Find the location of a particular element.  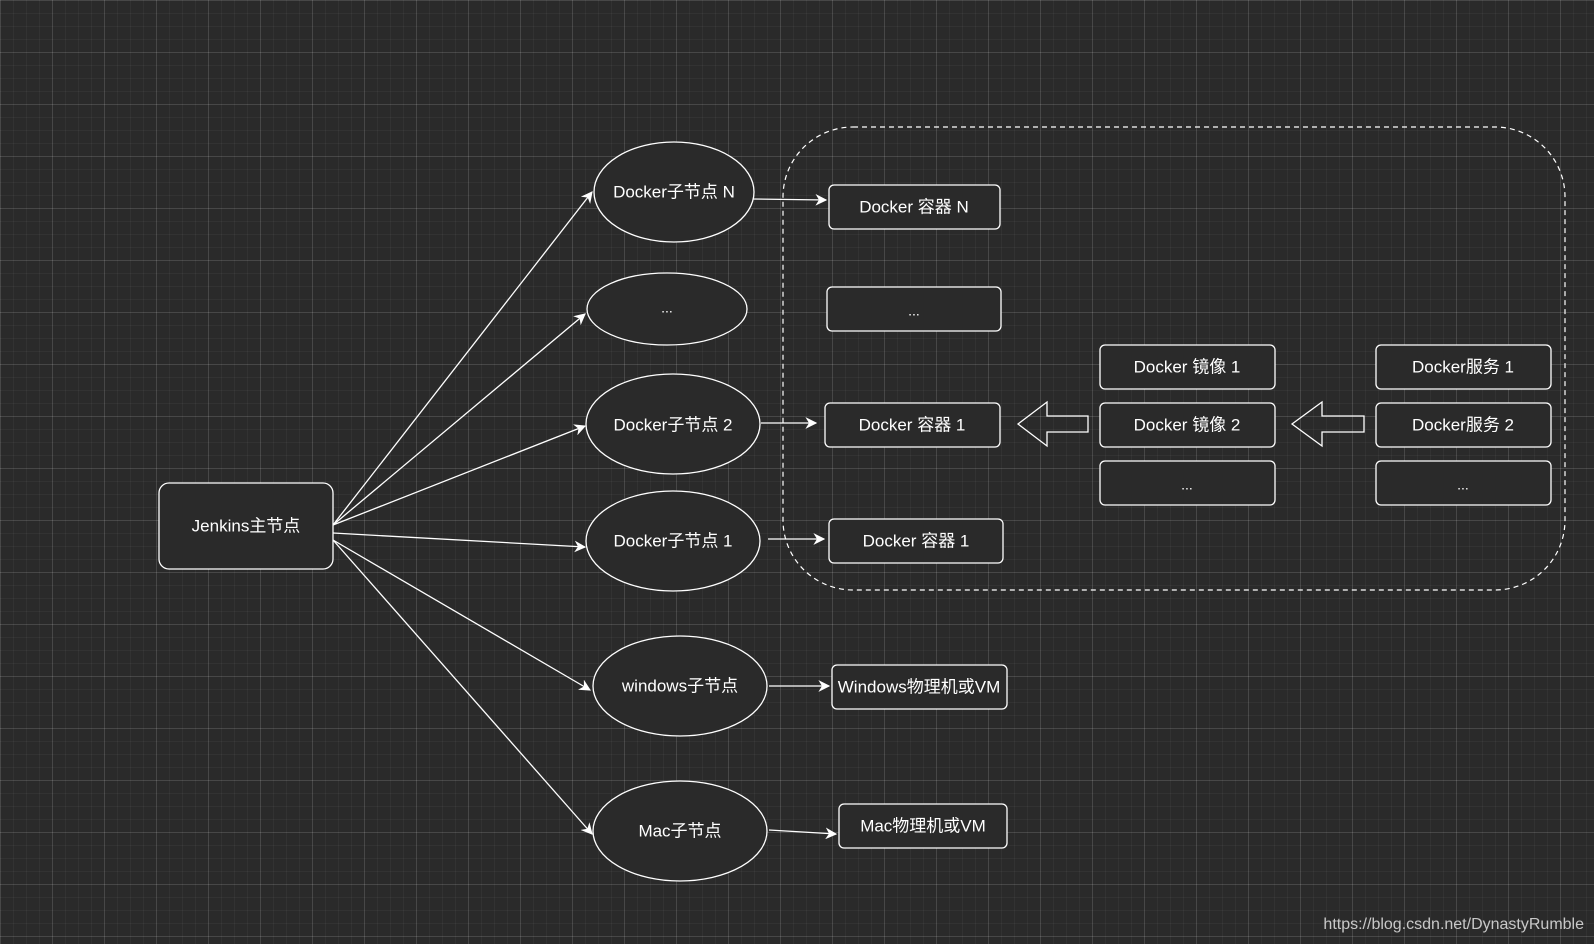

docker-node-1-label: Docker子节点 1 is located at coordinates (672, 540).